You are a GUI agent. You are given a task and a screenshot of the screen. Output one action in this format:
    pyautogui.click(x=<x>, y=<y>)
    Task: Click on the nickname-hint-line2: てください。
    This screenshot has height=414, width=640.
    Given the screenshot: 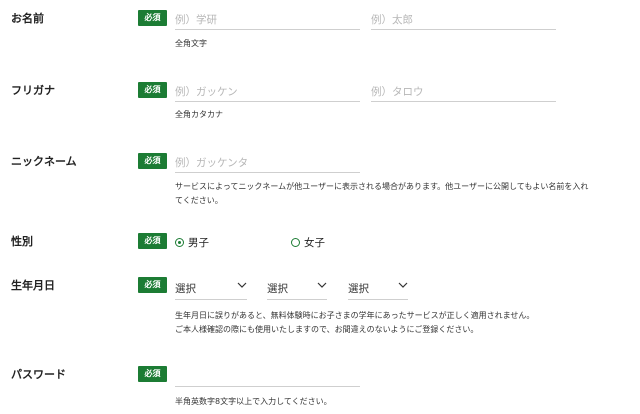 What is the action you would take?
    pyautogui.click(x=199, y=200)
    